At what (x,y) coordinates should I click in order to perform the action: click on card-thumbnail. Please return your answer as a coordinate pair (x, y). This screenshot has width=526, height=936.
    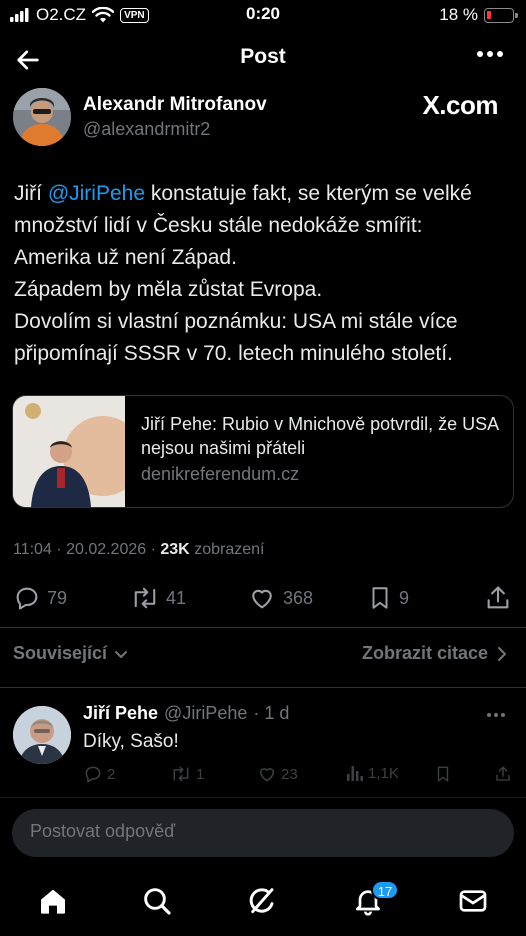
    Looking at the image, I should click on (69, 451).